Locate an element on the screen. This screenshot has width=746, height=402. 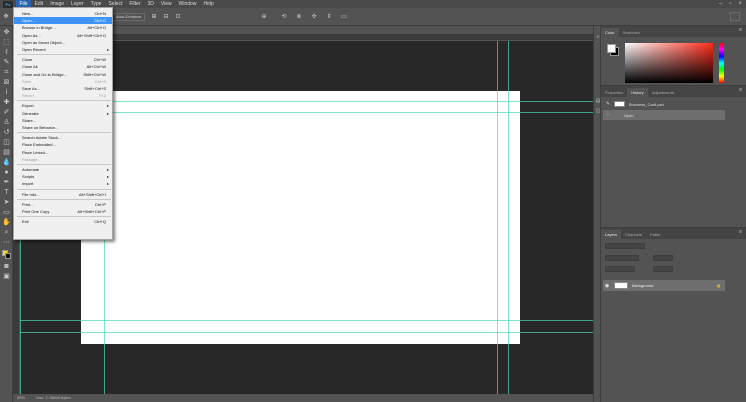
hand-tool-icon: ✋ is located at coordinates (6, 222).